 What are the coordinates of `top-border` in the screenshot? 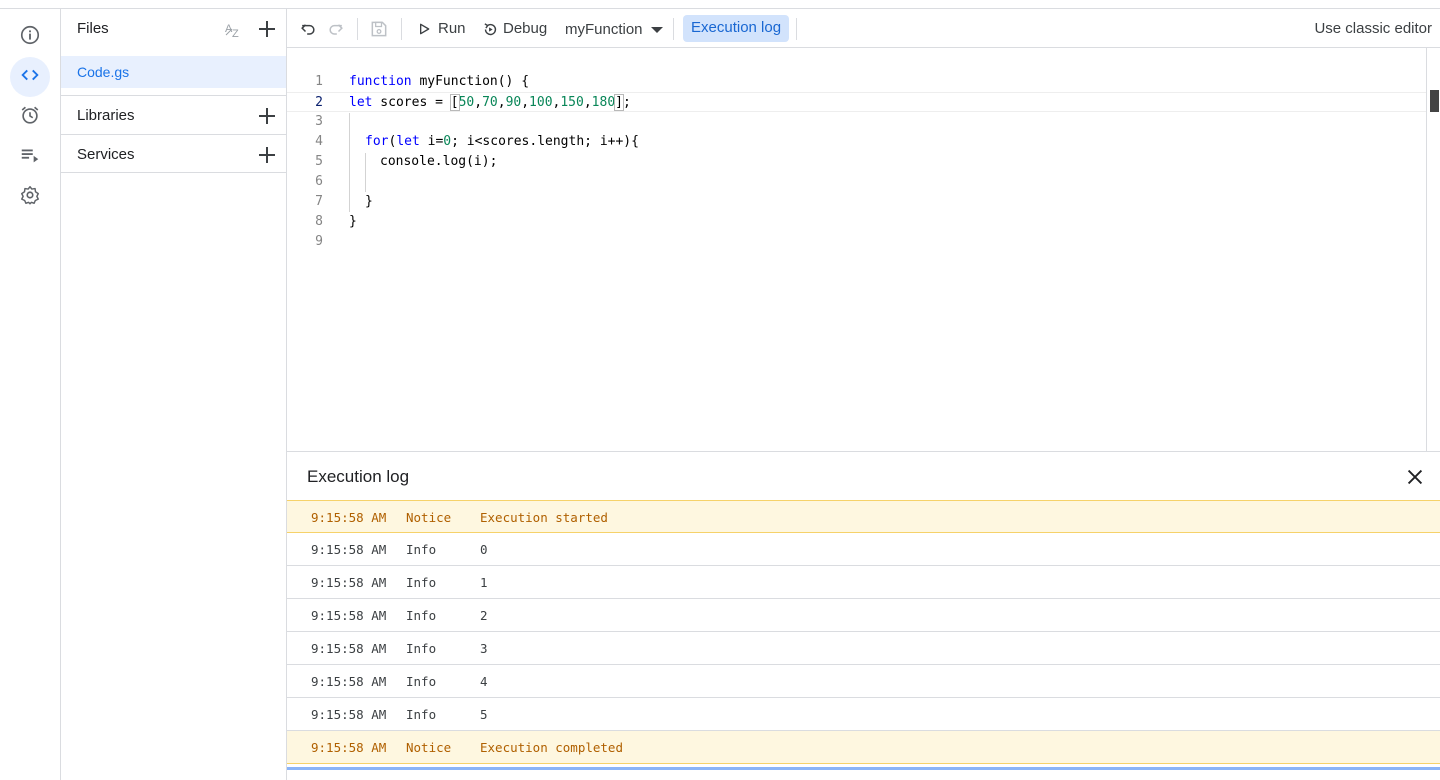 It's located at (720, 4).